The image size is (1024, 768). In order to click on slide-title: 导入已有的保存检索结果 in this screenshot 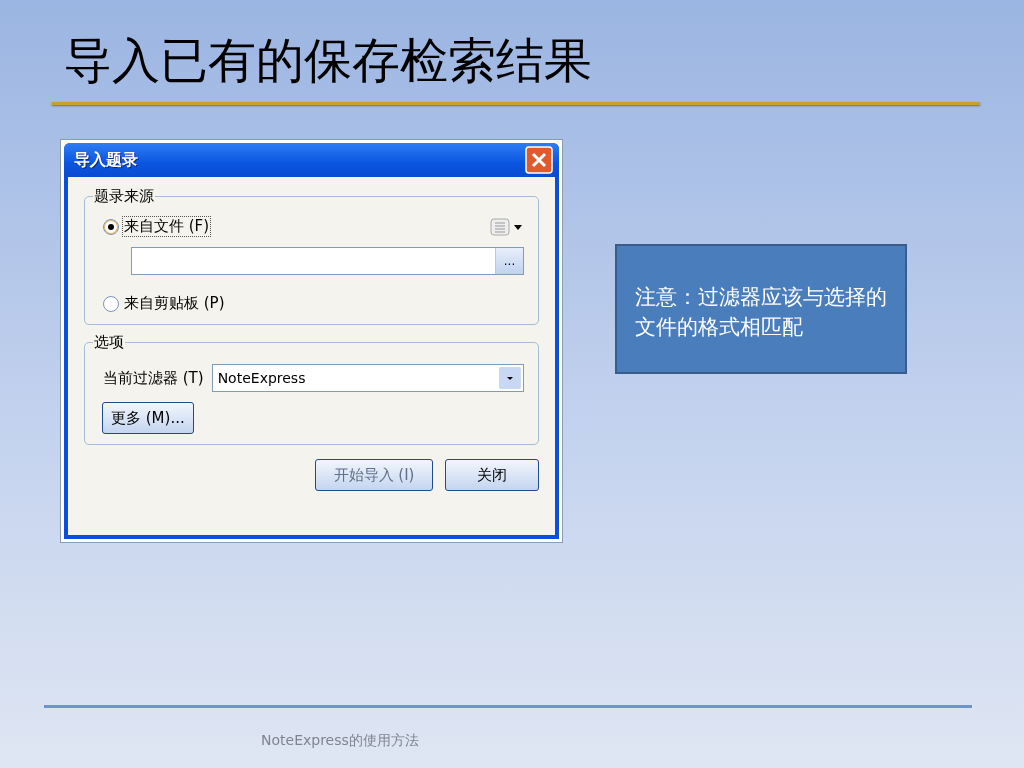, I will do `click(328, 60)`.